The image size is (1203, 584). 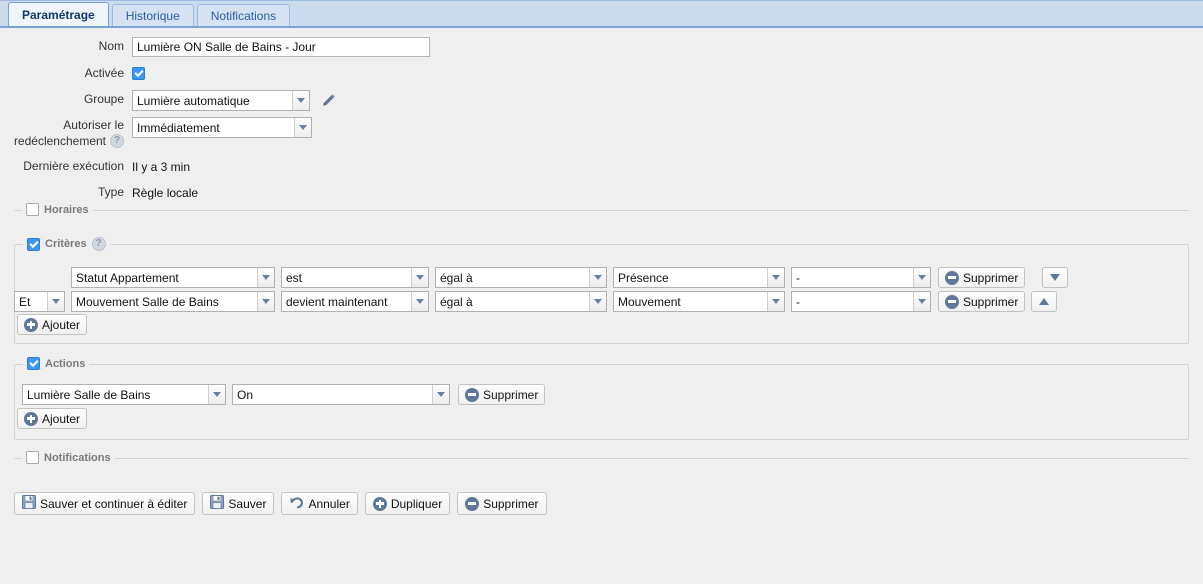 I want to click on save-button: Sauver, so click(x=238, y=503).